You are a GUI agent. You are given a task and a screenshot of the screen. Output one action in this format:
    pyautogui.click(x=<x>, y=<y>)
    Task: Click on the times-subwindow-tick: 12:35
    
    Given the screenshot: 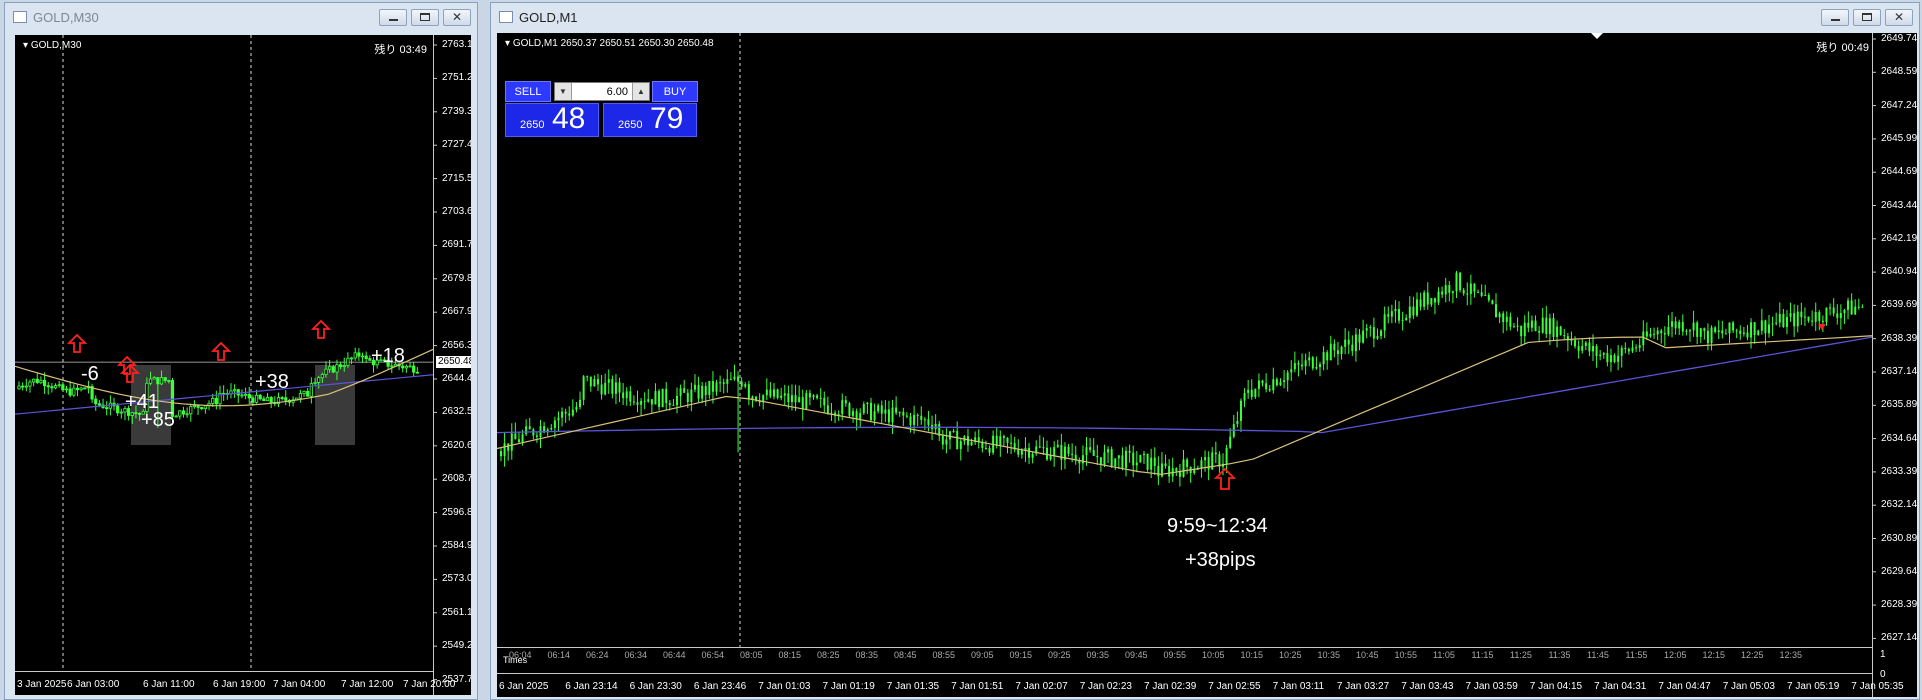 What is the action you would take?
    pyautogui.click(x=1791, y=655)
    